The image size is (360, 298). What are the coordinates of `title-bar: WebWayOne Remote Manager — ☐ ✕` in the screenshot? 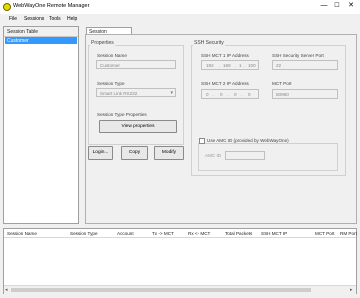 It's located at (180, 7).